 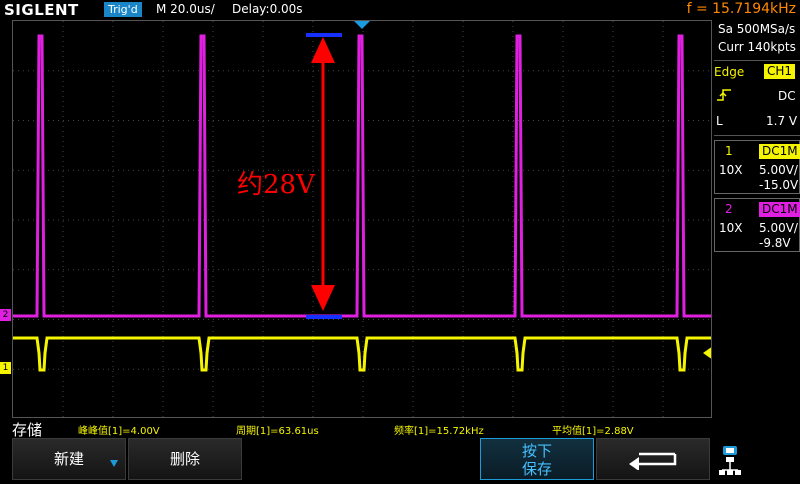 I want to click on frequency-readout: f = 15.7194kHz, so click(x=741, y=9).